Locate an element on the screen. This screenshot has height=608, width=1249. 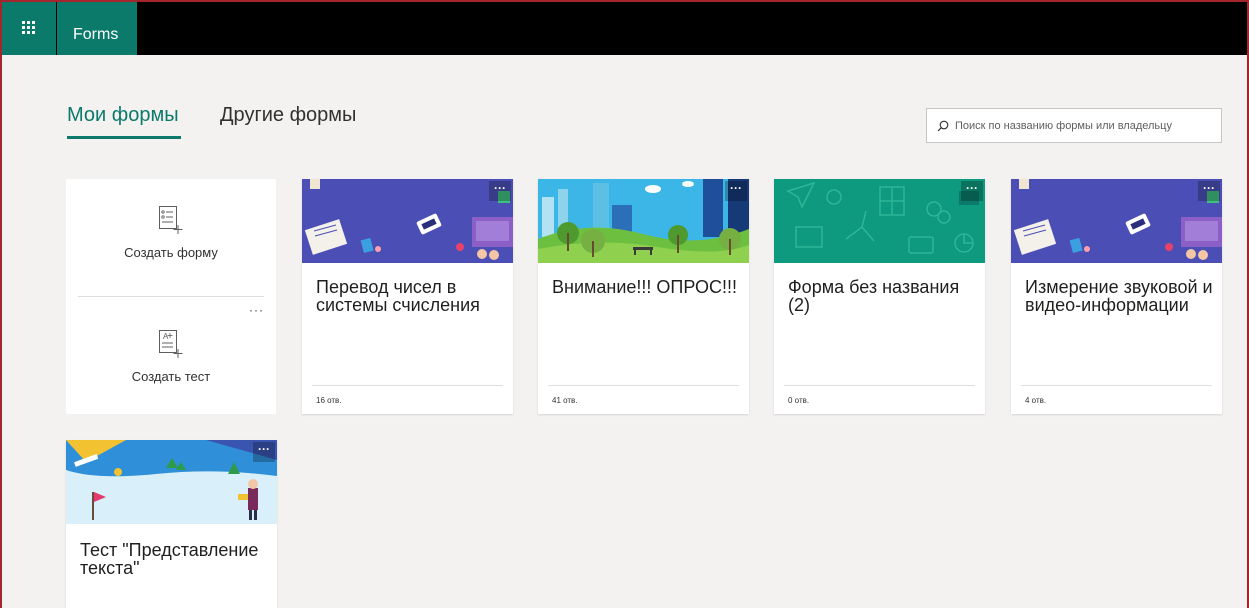
active-tab-indicator is located at coordinates (124, 137).